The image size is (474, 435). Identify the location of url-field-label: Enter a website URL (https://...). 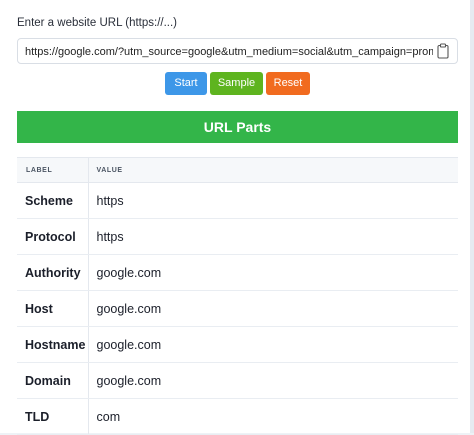
(97, 23).